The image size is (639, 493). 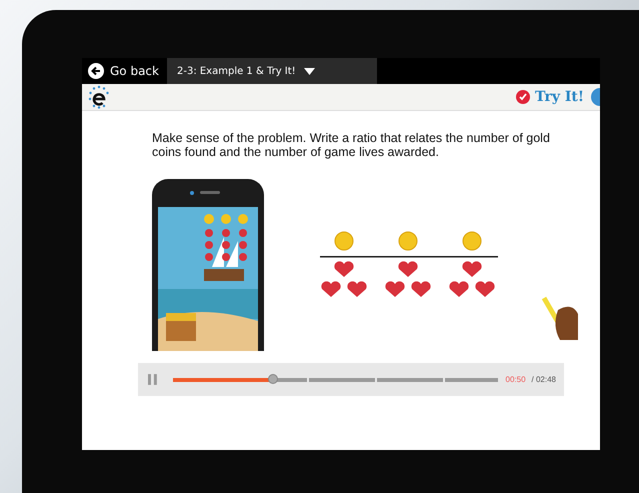 What do you see at coordinates (351, 145) in the screenshot?
I see `problem-prompt: Make sense of the problem. Write a ratio that relates the number of gold coins found and the number of game lives awarded.` at bounding box center [351, 145].